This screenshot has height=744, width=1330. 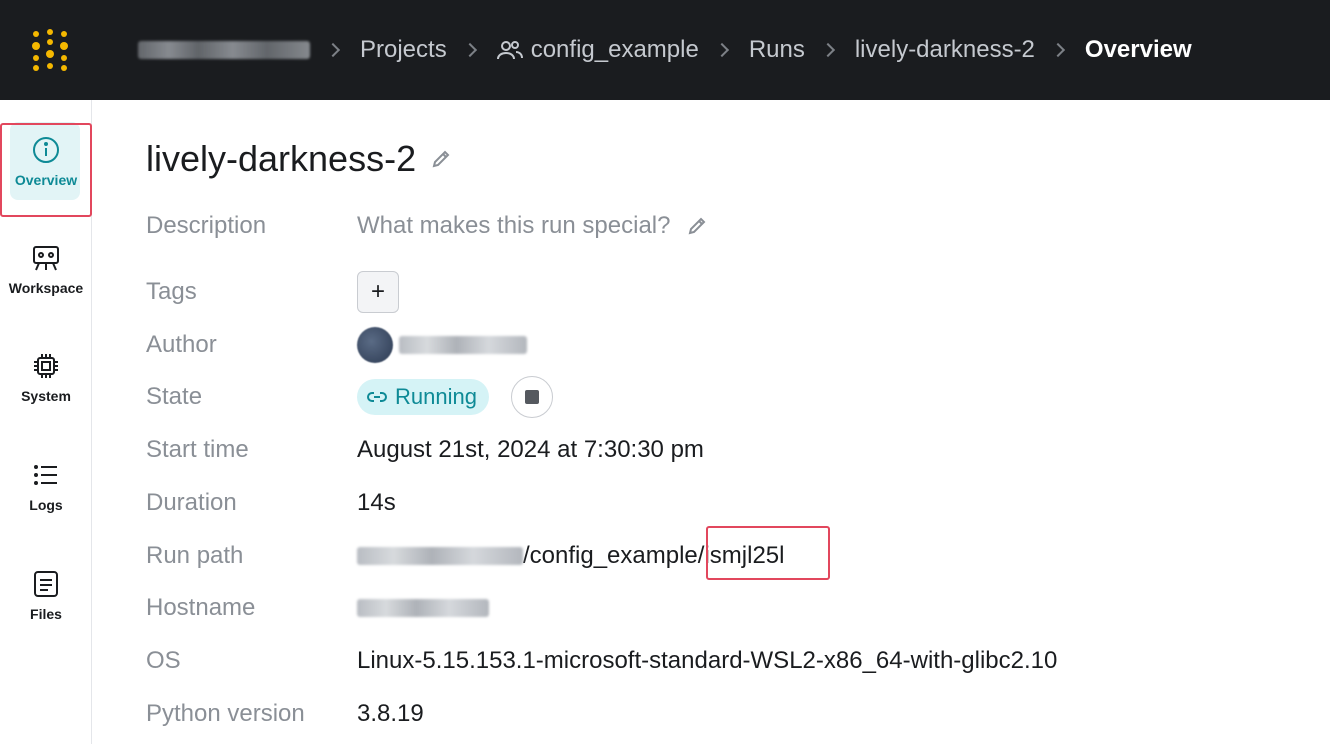 I want to click on run-path-label: Run path, so click(x=195, y=555).